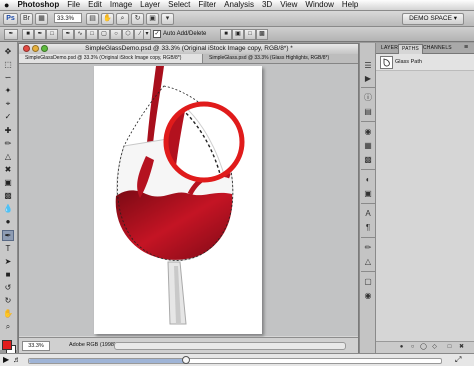 This screenshot has height=366, width=474. Describe the element at coordinates (230, 346) in the screenshot. I see `horizontal-scrollbar` at that location.